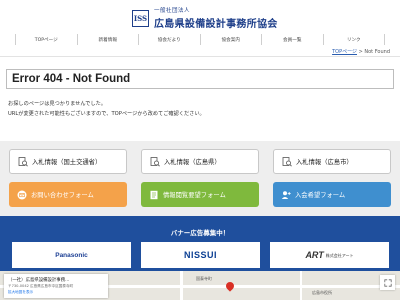 This screenshot has height=300, width=400. I want to click on contact-form-button: お問い合わせフォーム, so click(68, 194).